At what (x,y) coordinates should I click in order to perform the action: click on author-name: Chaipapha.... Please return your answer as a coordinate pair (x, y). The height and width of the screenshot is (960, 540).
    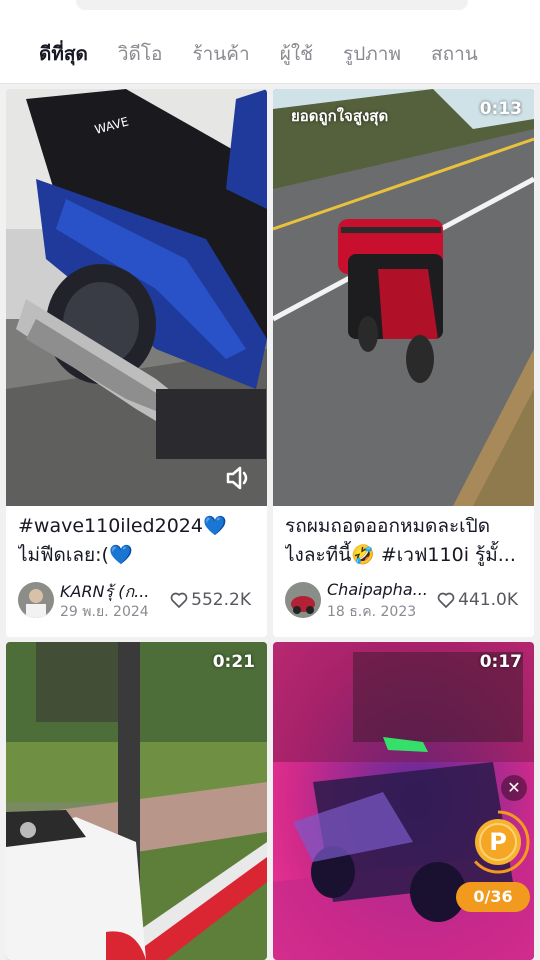
    Looking at the image, I should click on (380, 589).